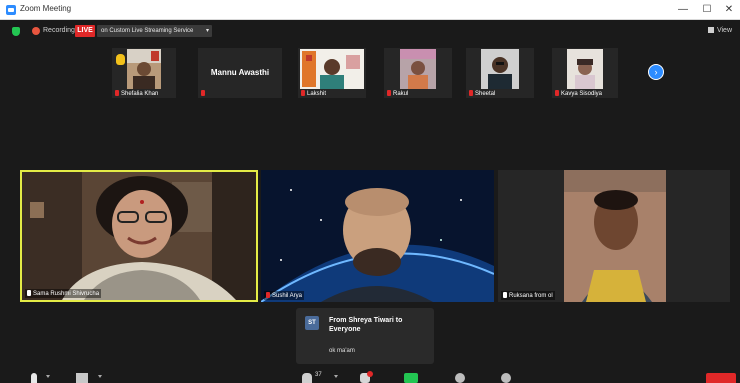  What do you see at coordinates (85, 31) in the screenshot?
I see `live-badge: LIVE` at bounding box center [85, 31].